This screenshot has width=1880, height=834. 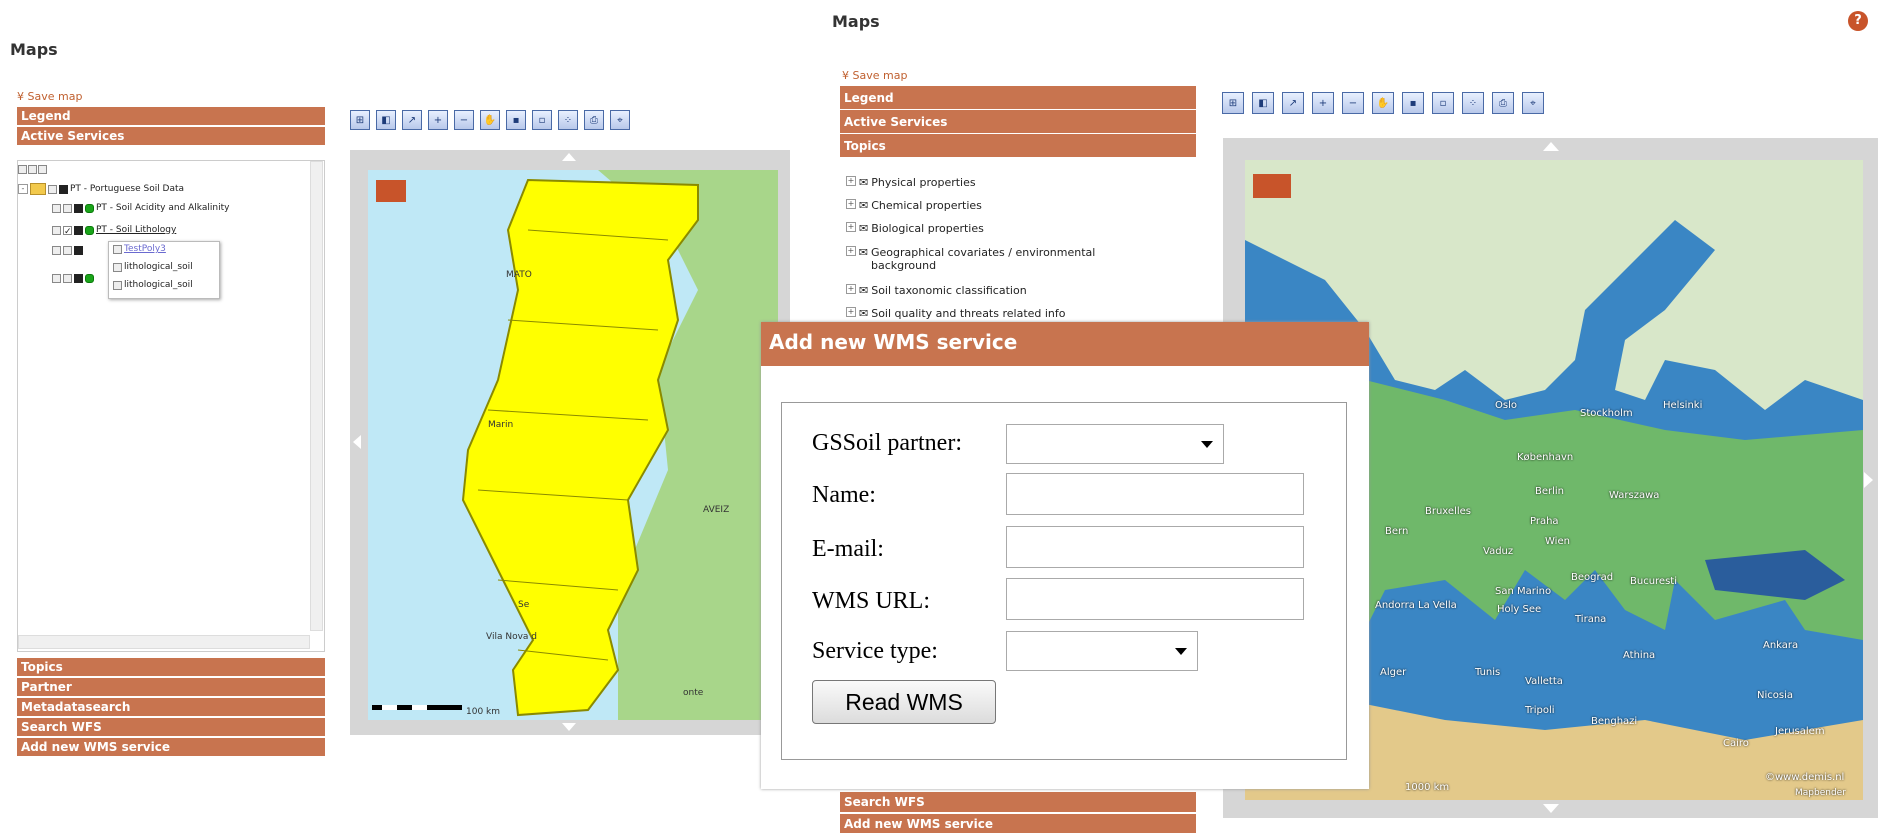 I want to click on layer-icon, so click(x=117, y=249).